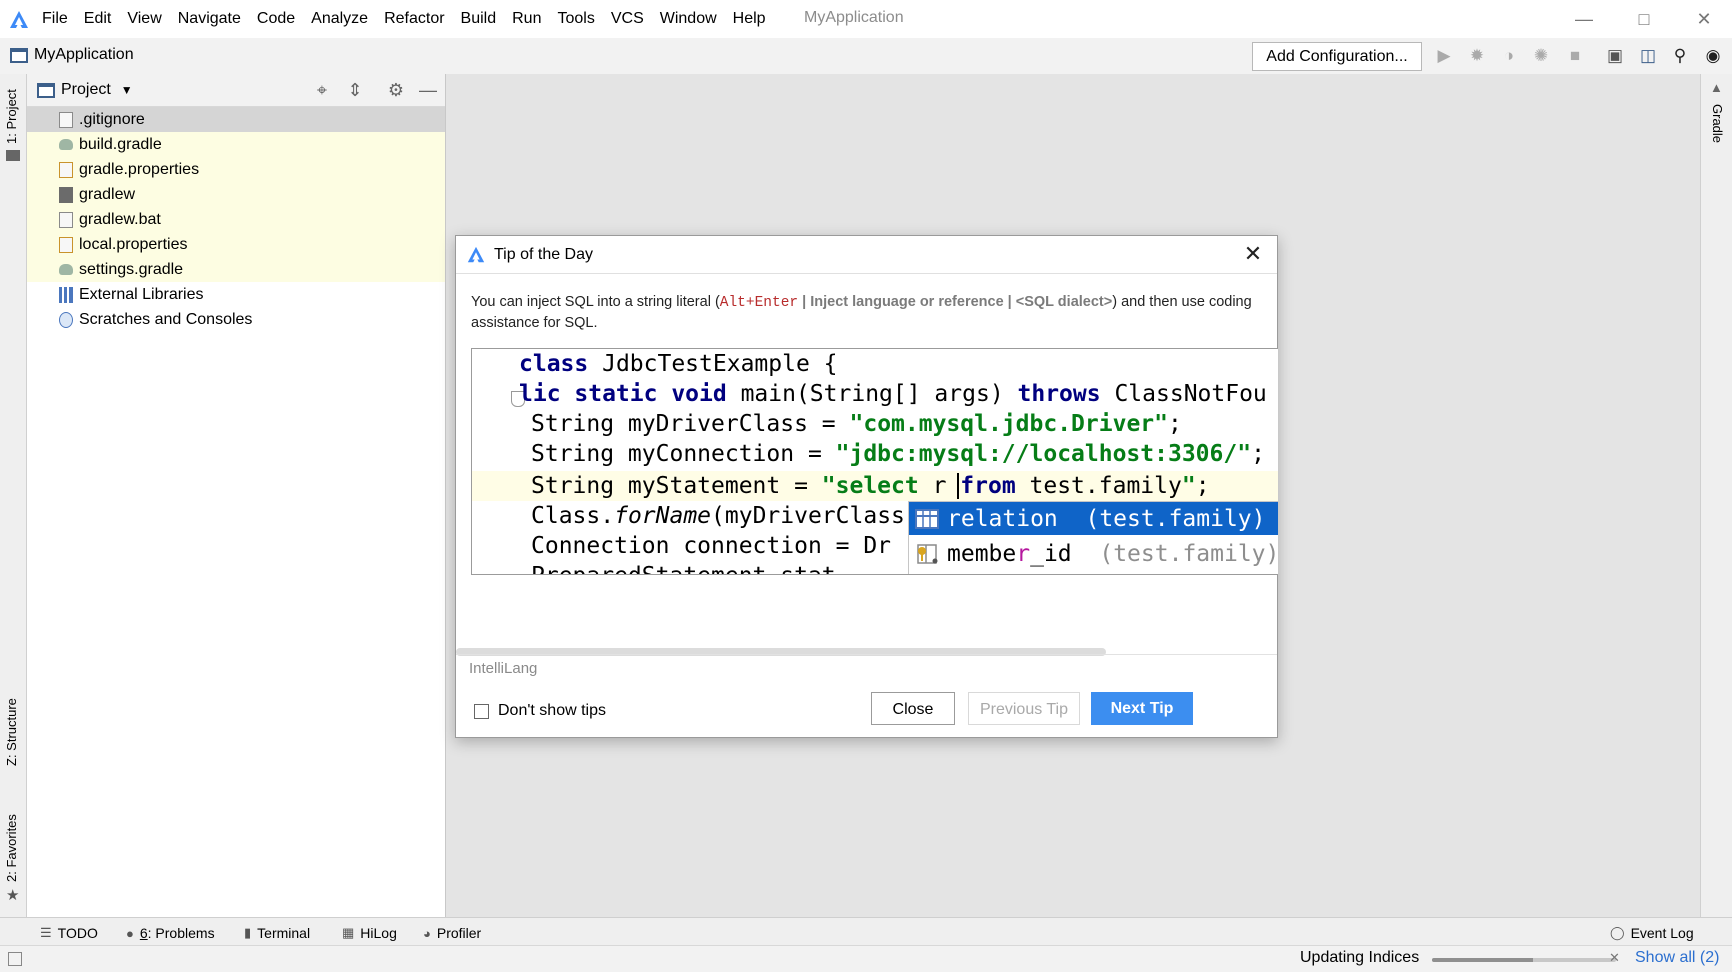  I want to click on tree-item-build-gradle: build.gradle, so click(236, 144).